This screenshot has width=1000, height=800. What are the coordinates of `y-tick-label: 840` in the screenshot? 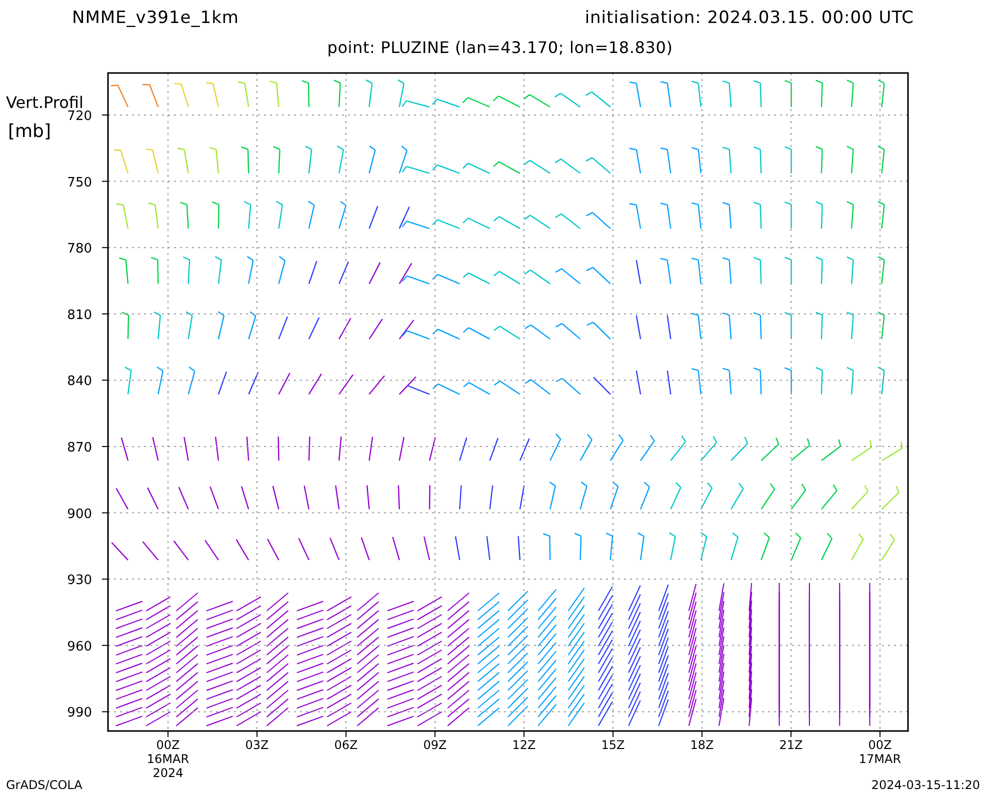 It's located at (79, 382).